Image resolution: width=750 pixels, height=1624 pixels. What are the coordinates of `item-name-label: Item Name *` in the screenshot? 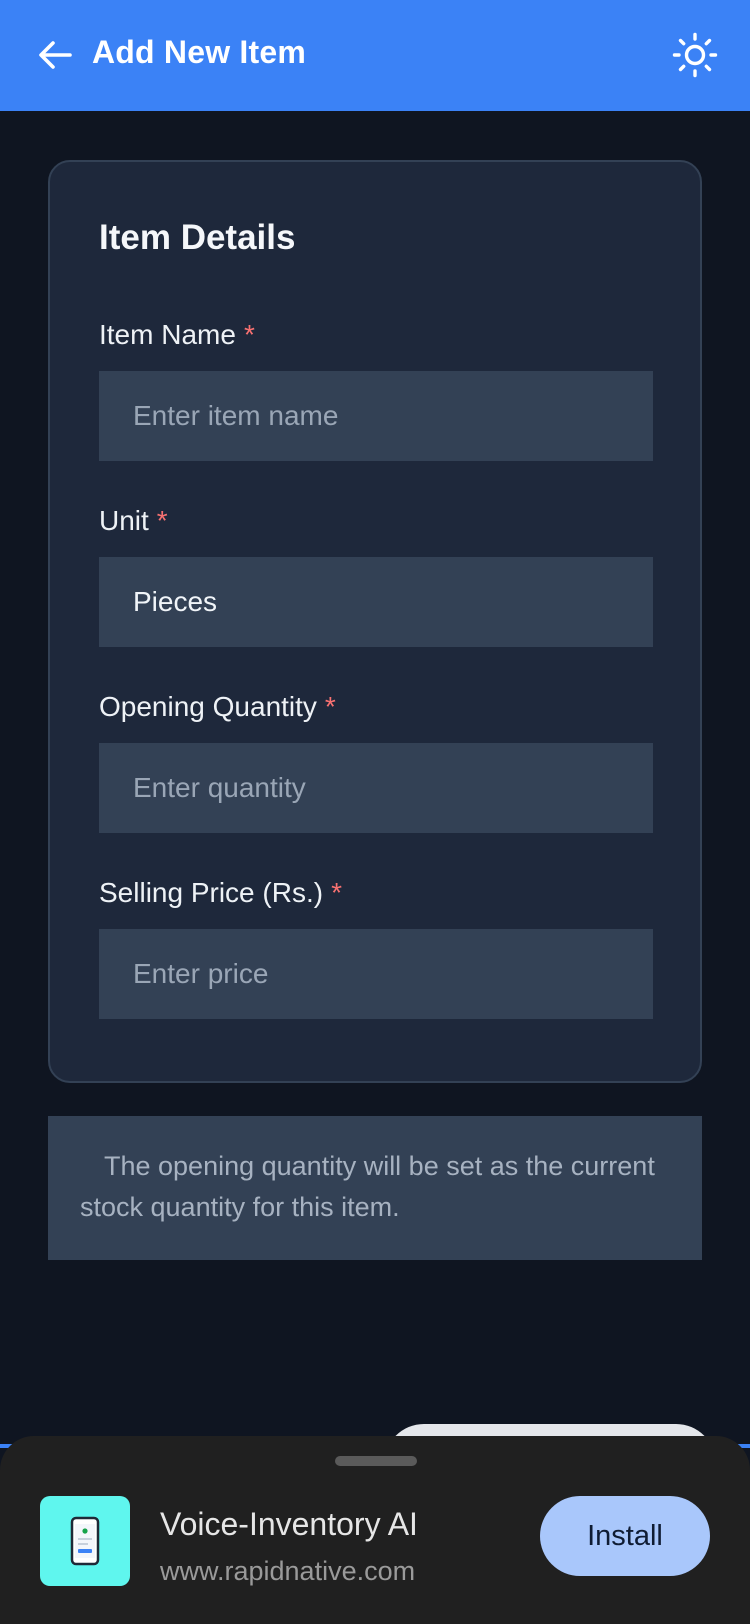 It's located at (177, 335).